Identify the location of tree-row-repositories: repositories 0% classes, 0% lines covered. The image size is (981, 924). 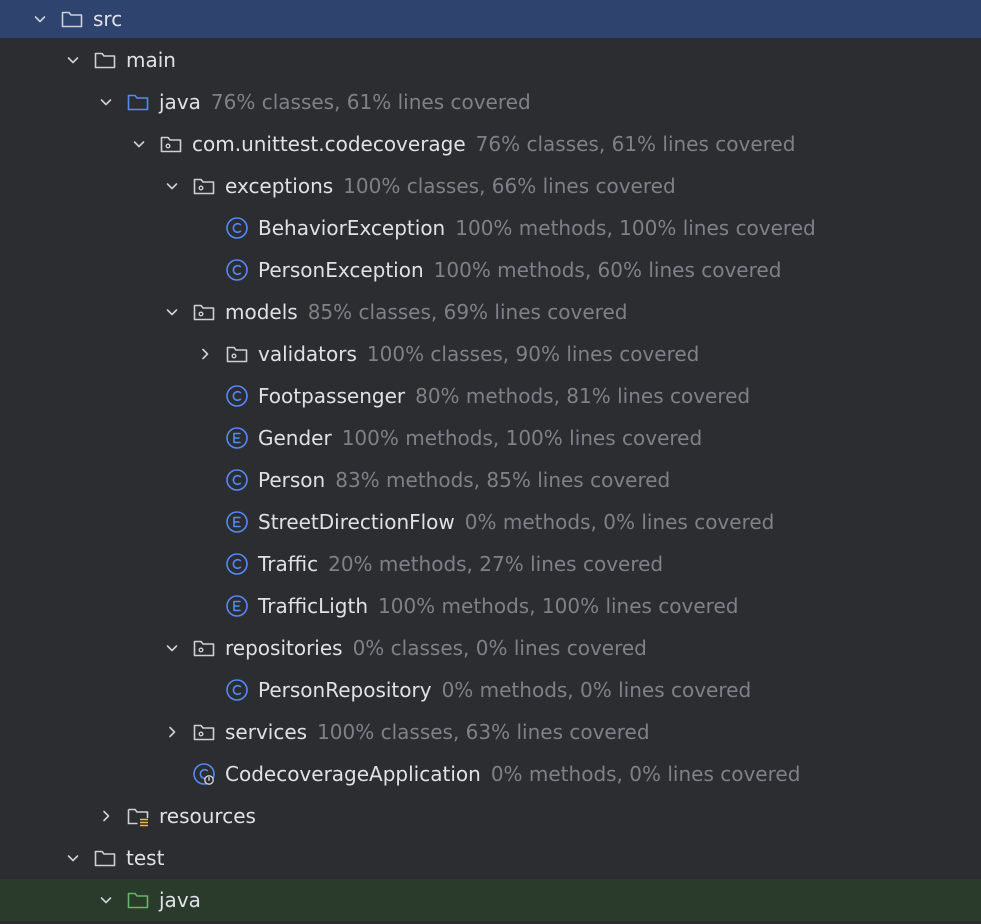
(490, 648).